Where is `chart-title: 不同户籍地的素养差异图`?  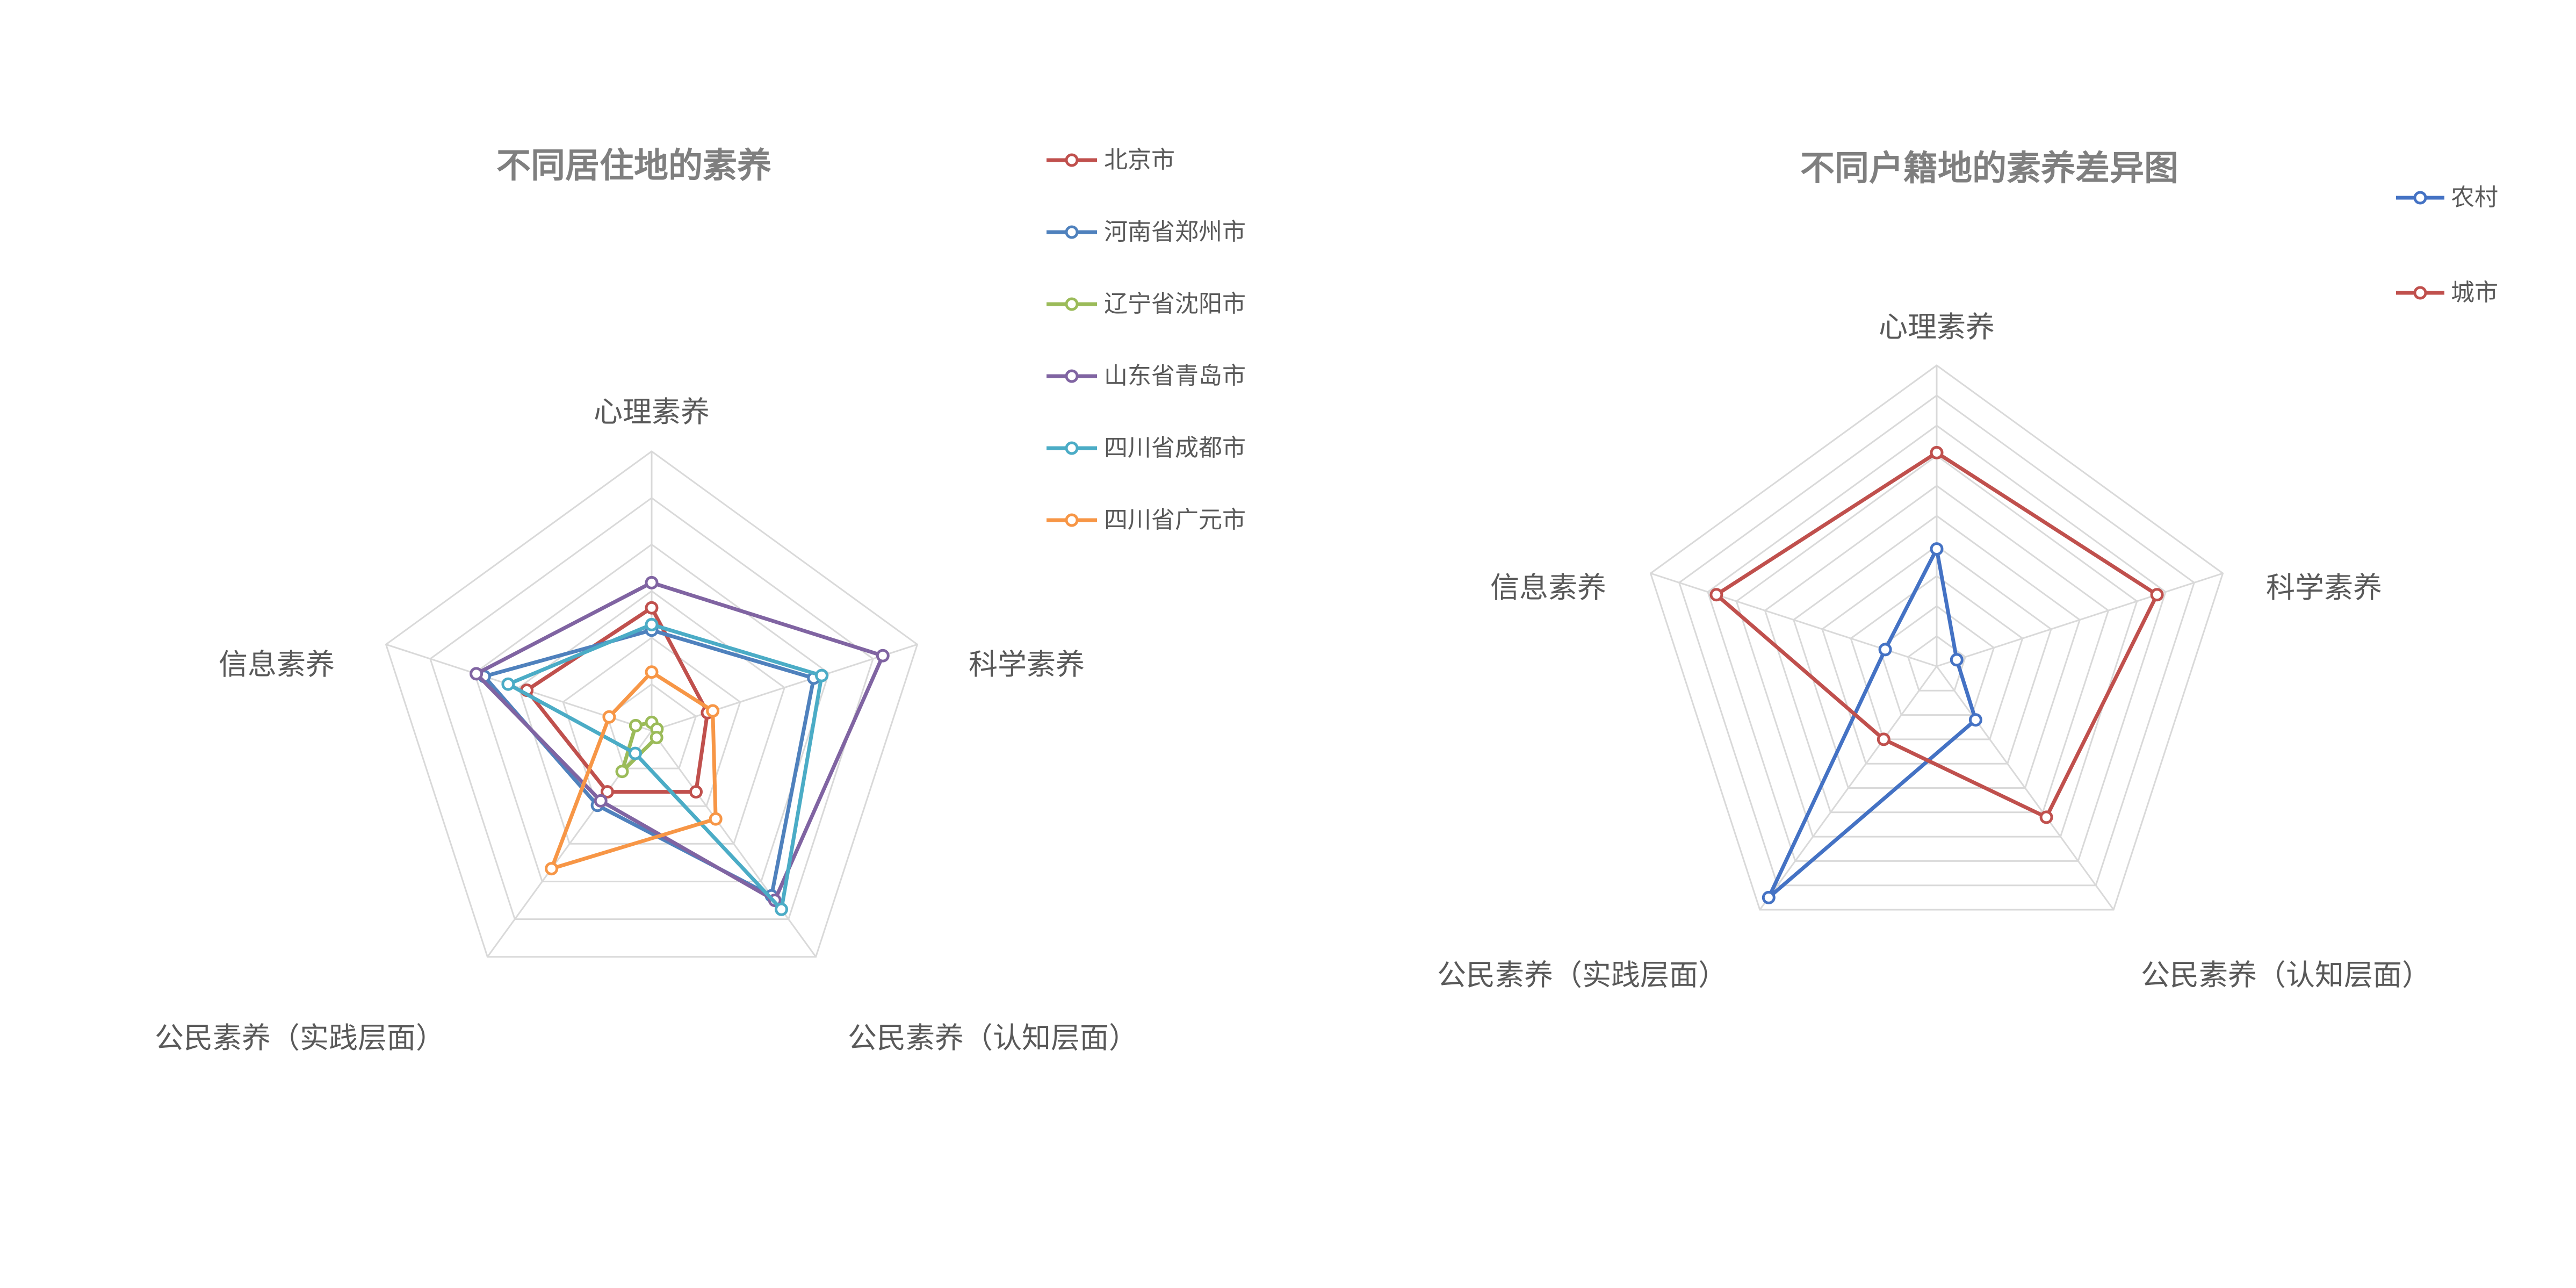 chart-title: 不同户籍地的素养差异图 is located at coordinates (1989, 169).